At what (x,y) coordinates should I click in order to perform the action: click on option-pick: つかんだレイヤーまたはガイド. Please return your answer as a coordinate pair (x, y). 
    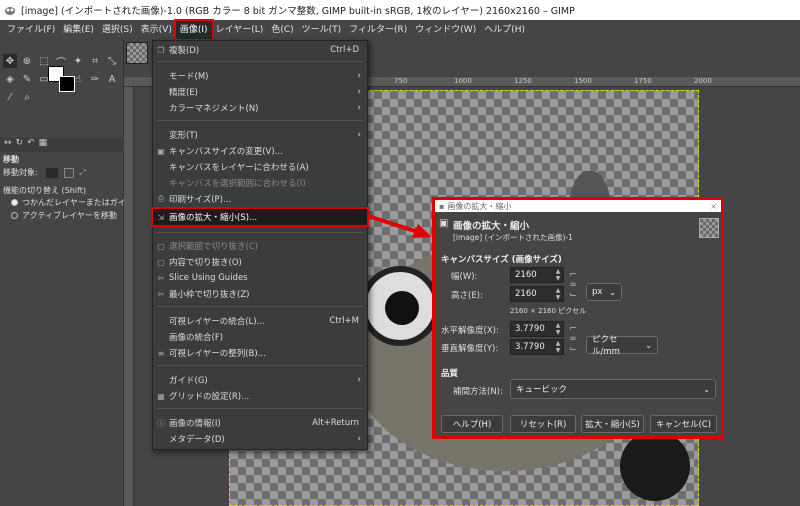
    Looking at the image, I should click on (68, 202).